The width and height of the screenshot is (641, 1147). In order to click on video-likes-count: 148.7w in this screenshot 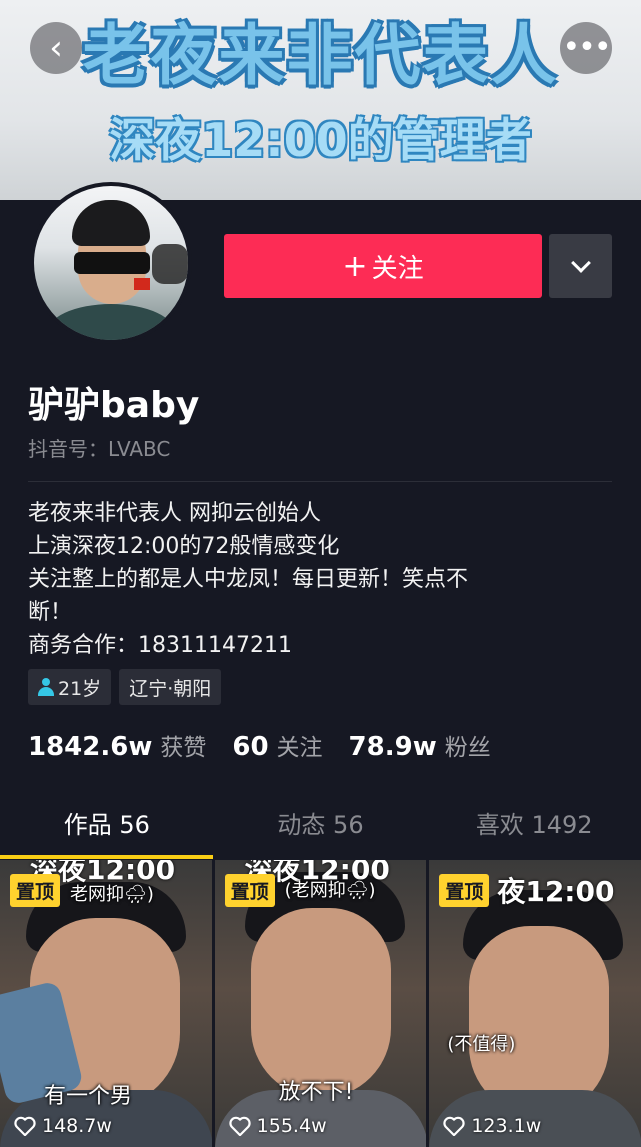, I will do `click(77, 1126)`.